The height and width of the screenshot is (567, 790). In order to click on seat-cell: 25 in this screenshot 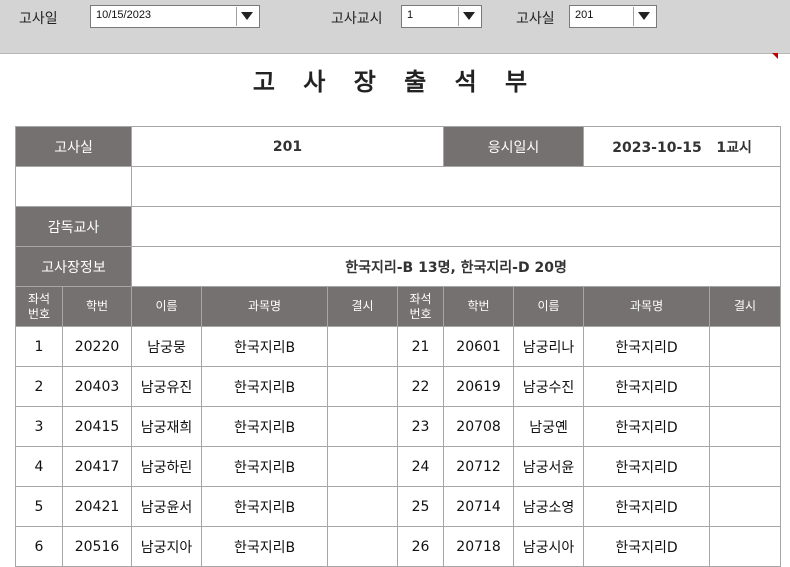, I will do `click(421, 506)`.